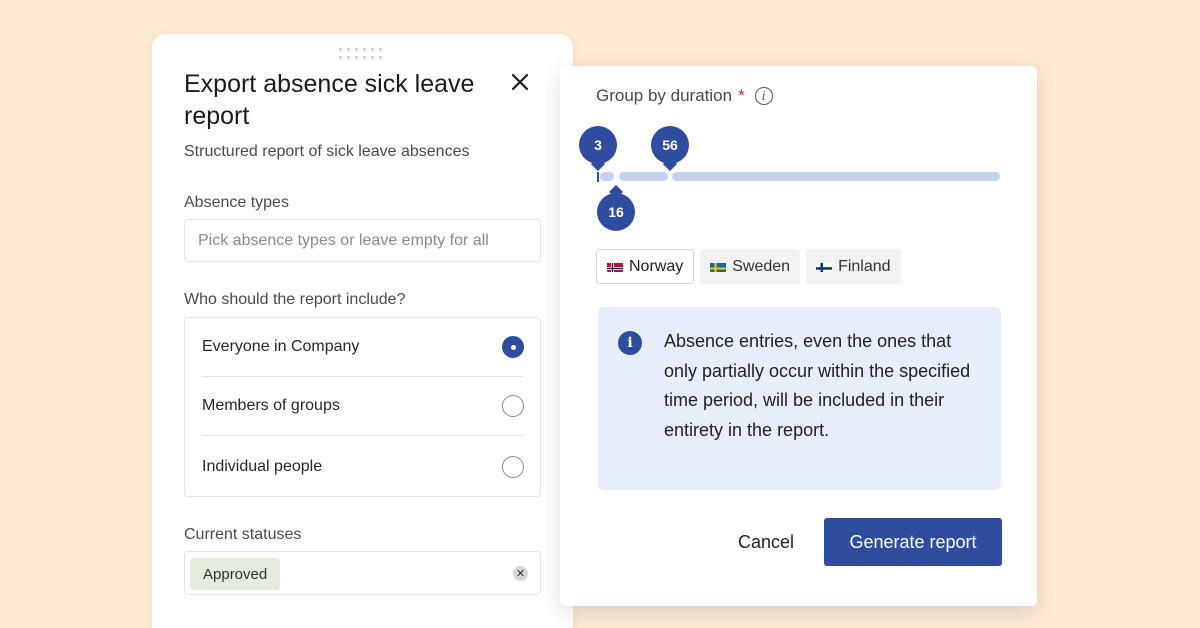 This screenshot has height=628, width=1200. What do you see at coordinates (281, 346) in the screenshot?
I see `radio-label: Everyone in Company` at bounding box center [281, 346].